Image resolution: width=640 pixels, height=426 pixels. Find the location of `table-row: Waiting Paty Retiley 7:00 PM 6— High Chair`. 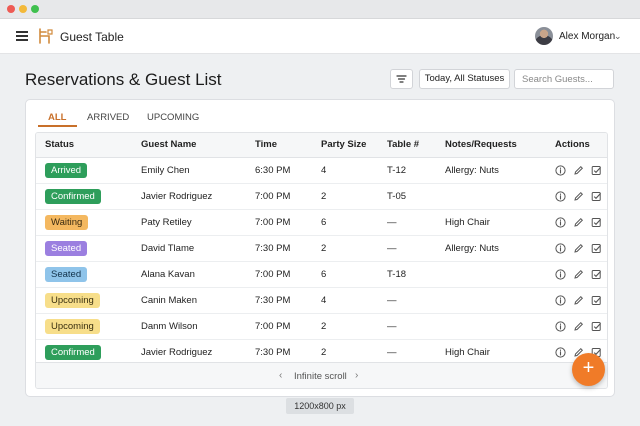

table-row: Waiting Paty Retiley 7:00 PM 6— High Chair is located at coordinates (321, 222).